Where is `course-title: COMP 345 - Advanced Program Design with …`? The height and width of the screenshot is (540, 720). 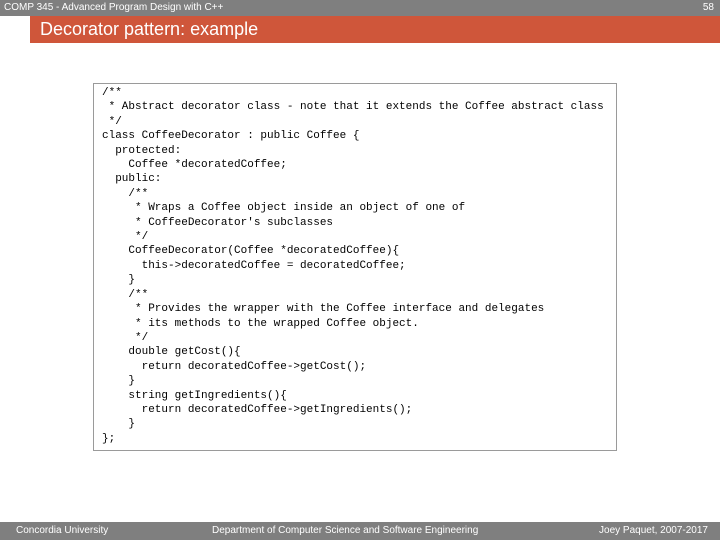 course-title: COMP 345 - Advanced Program Design with … is located at coordinates (114, 7).